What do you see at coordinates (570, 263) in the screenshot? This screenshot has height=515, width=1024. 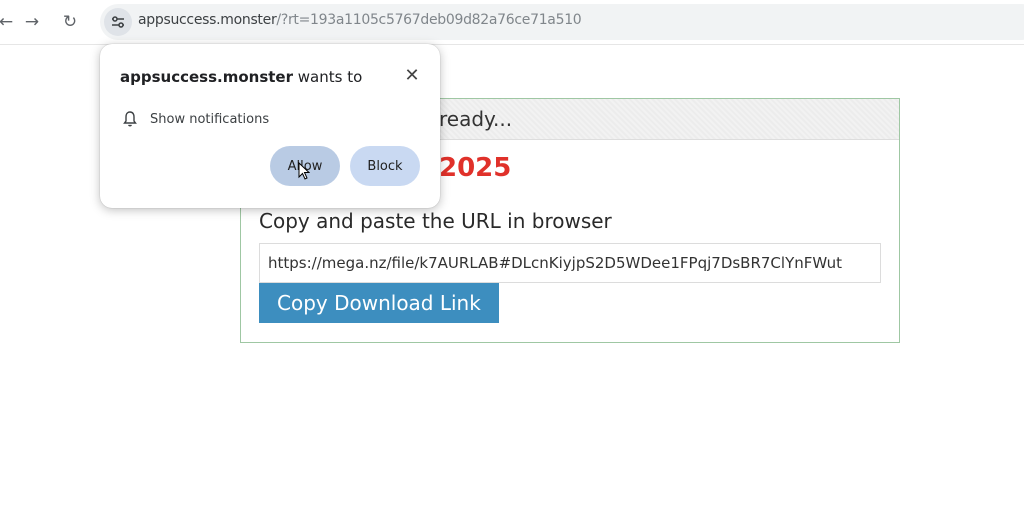 I see `download-url-field` at bounding box center [570, 263].